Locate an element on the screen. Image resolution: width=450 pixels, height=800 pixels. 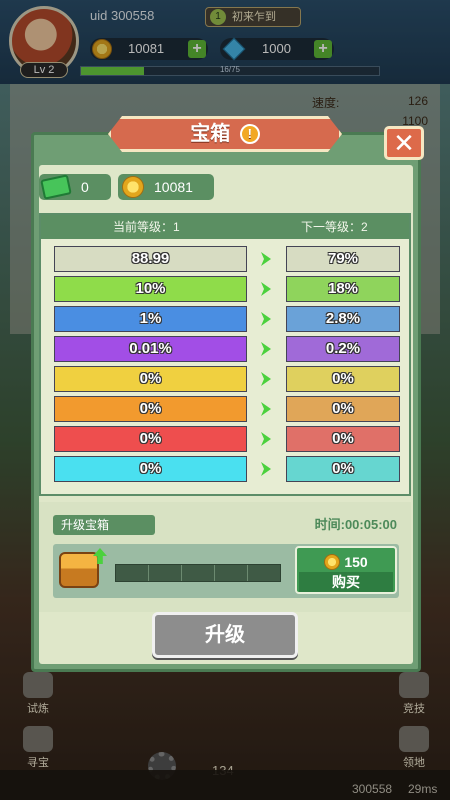
upgrade-timer: 时间:00:05:00 is located at coordinates (355, 524).